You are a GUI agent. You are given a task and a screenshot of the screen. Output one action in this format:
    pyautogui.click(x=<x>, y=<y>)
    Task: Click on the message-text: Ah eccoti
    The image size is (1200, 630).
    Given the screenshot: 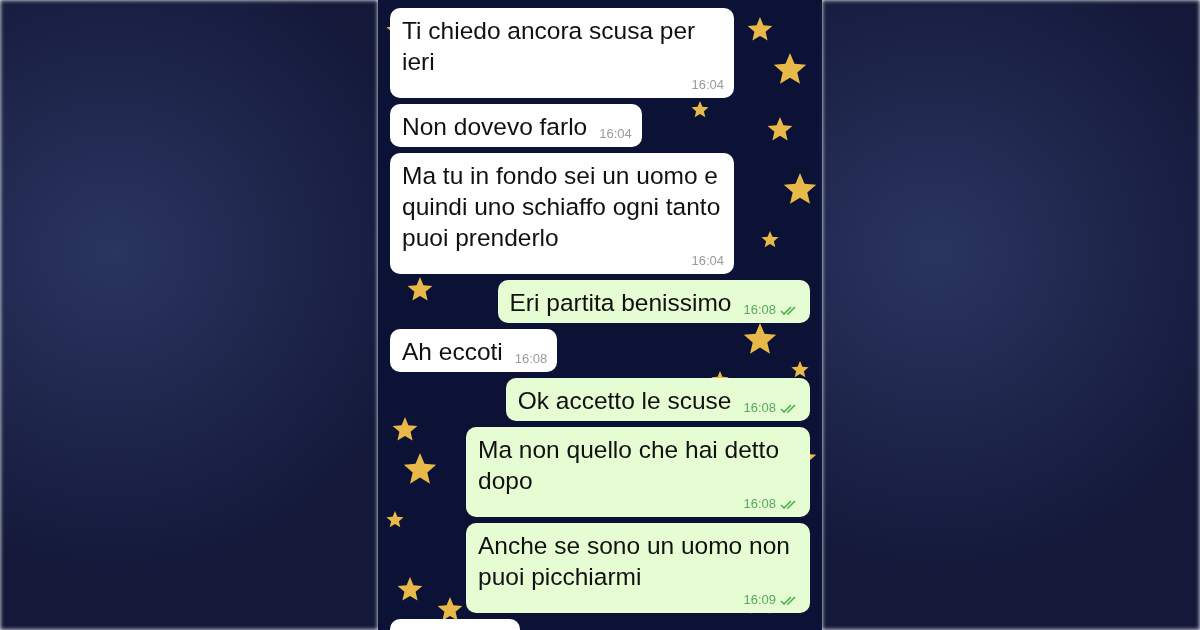 What is the action you would take?
    pyautogui.click(x=452, y=352)
    